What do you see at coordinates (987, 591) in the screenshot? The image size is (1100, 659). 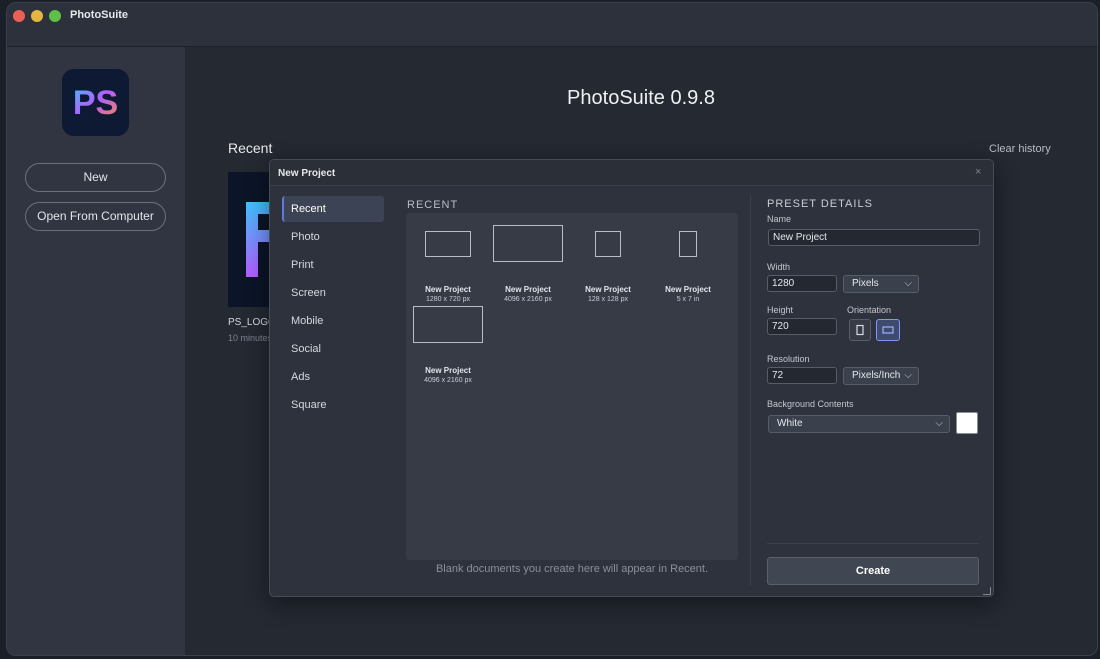 I see `resize-grip-icon` at bounding box center [987, 591].